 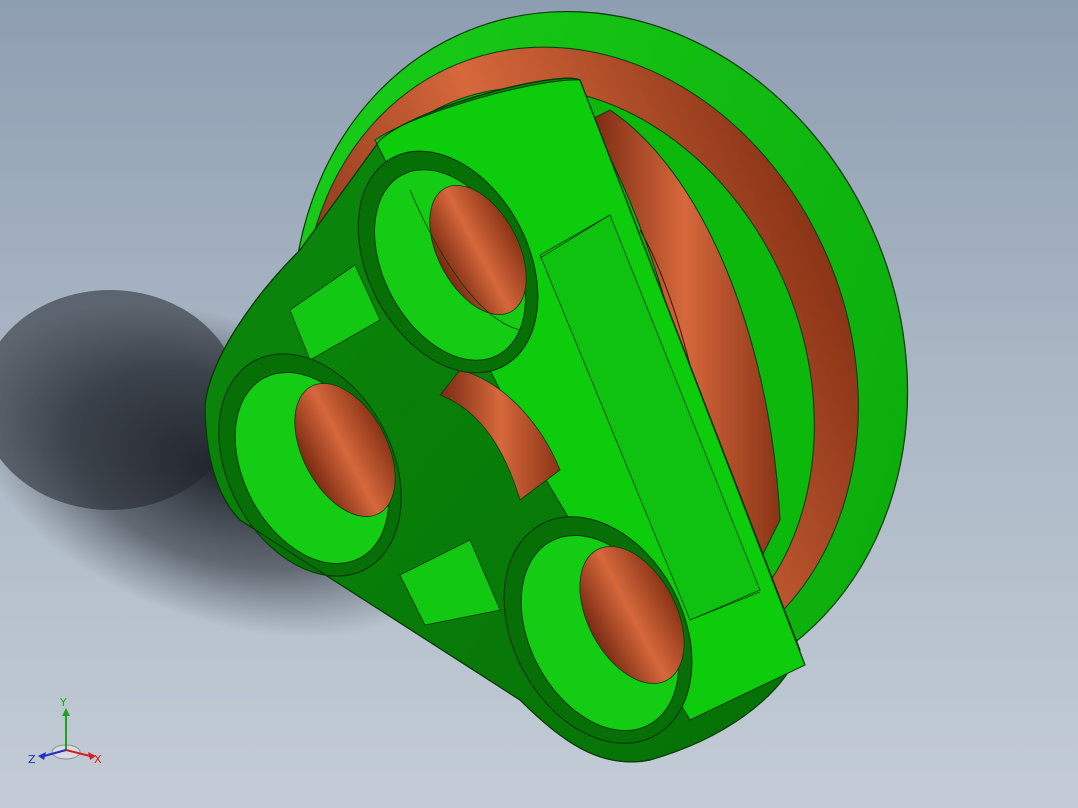 What do you see at coordinates (32, 759) in the screenshot?
I see `z-axis-label: Z` at bounding box center [32, 759].